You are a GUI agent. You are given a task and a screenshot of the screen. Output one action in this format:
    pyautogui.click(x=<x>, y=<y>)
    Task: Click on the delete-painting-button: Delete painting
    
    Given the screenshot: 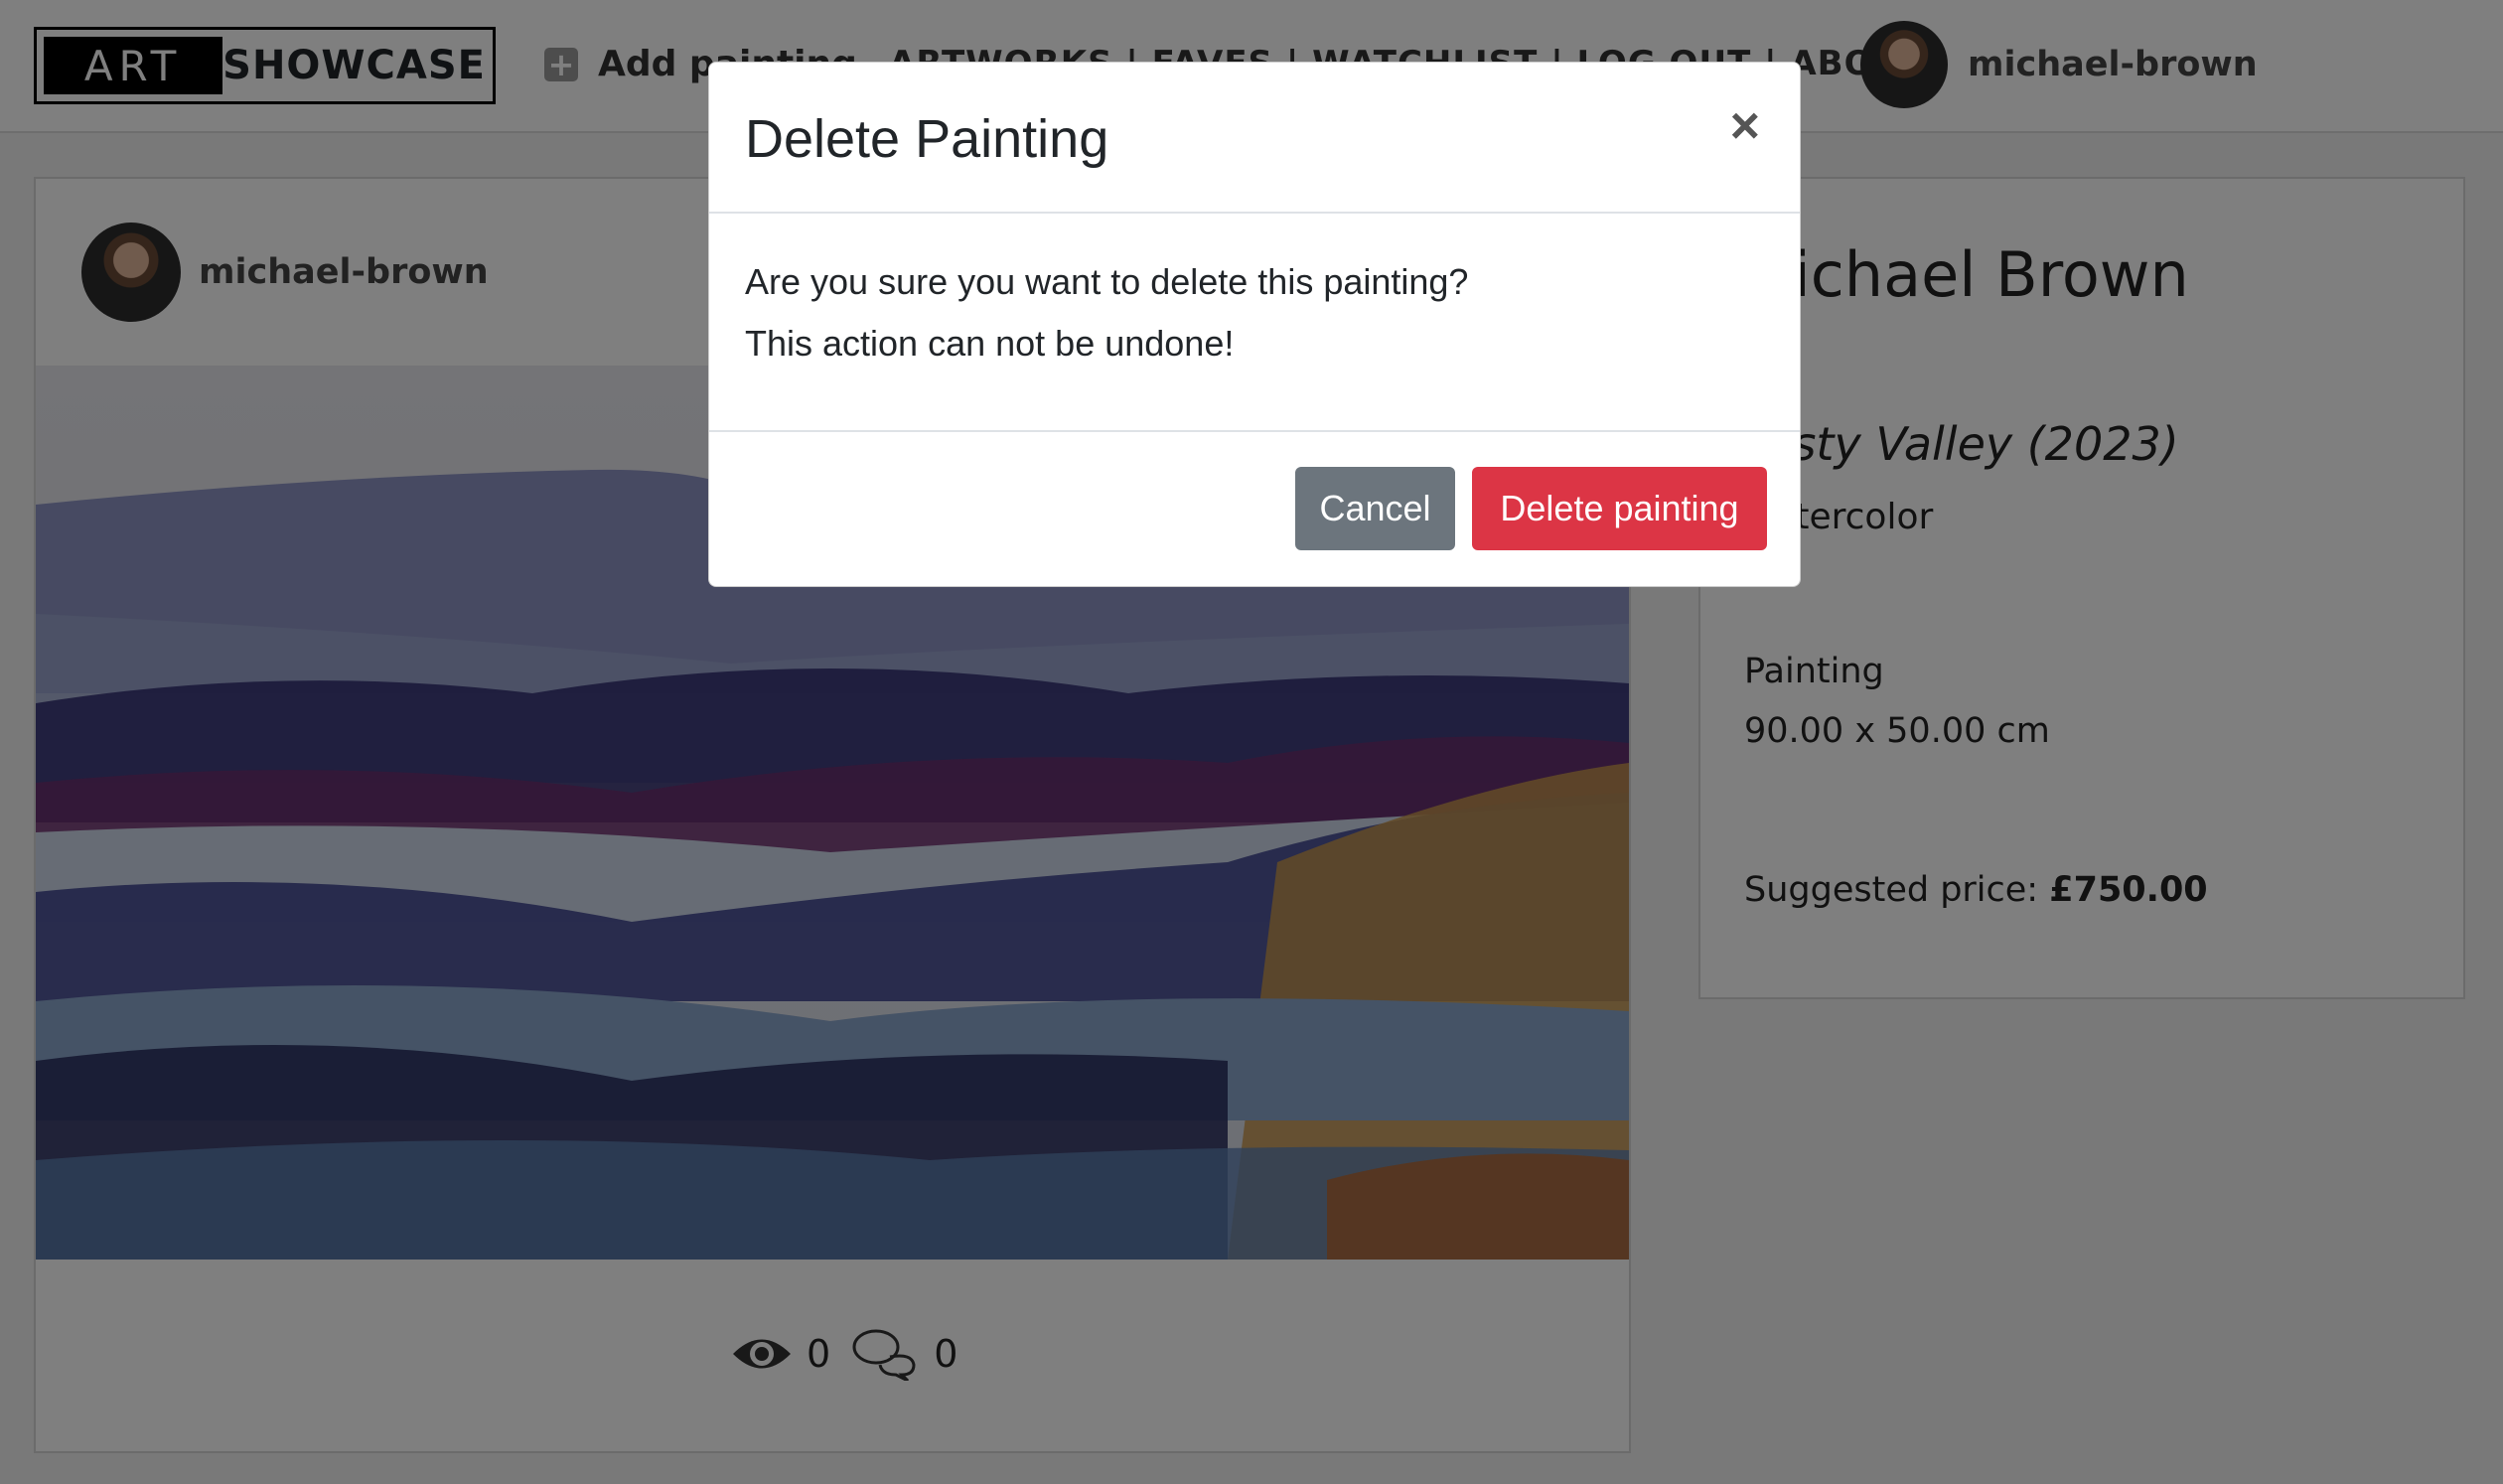 What is the action you would take?
    pyautogui.click(x=1620, y=508)
    